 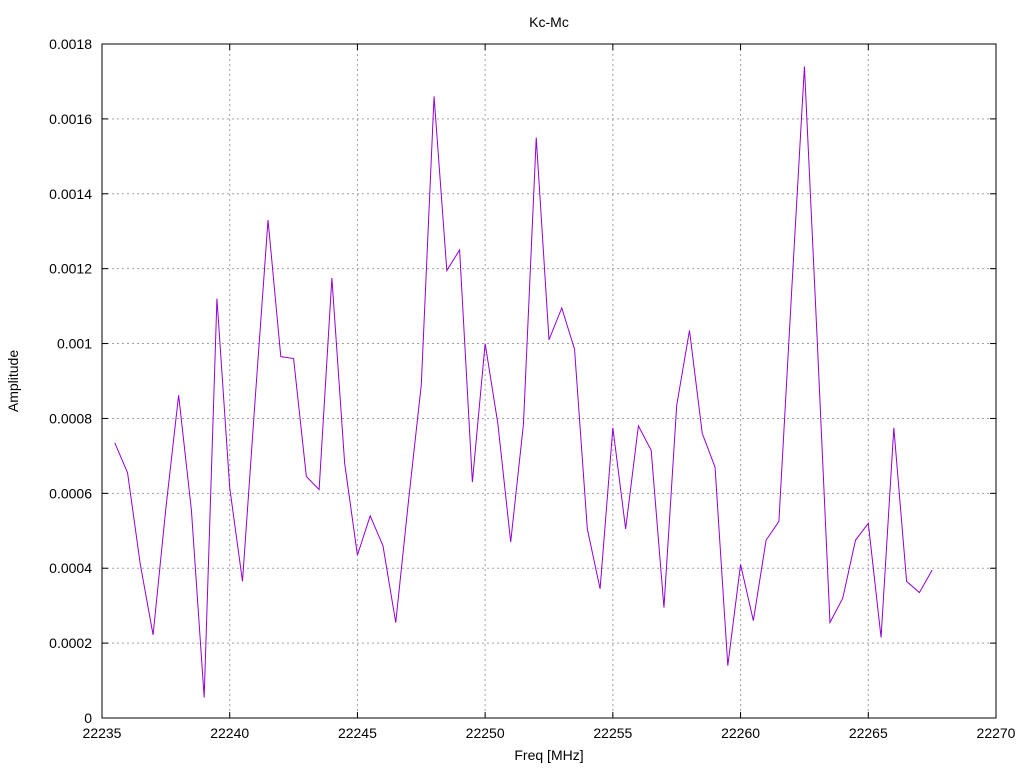 What do you see at coordinates (549, 22) in the screenshot?
I see `chart-title: Kc-Mc` at bounding box center [549, 22].